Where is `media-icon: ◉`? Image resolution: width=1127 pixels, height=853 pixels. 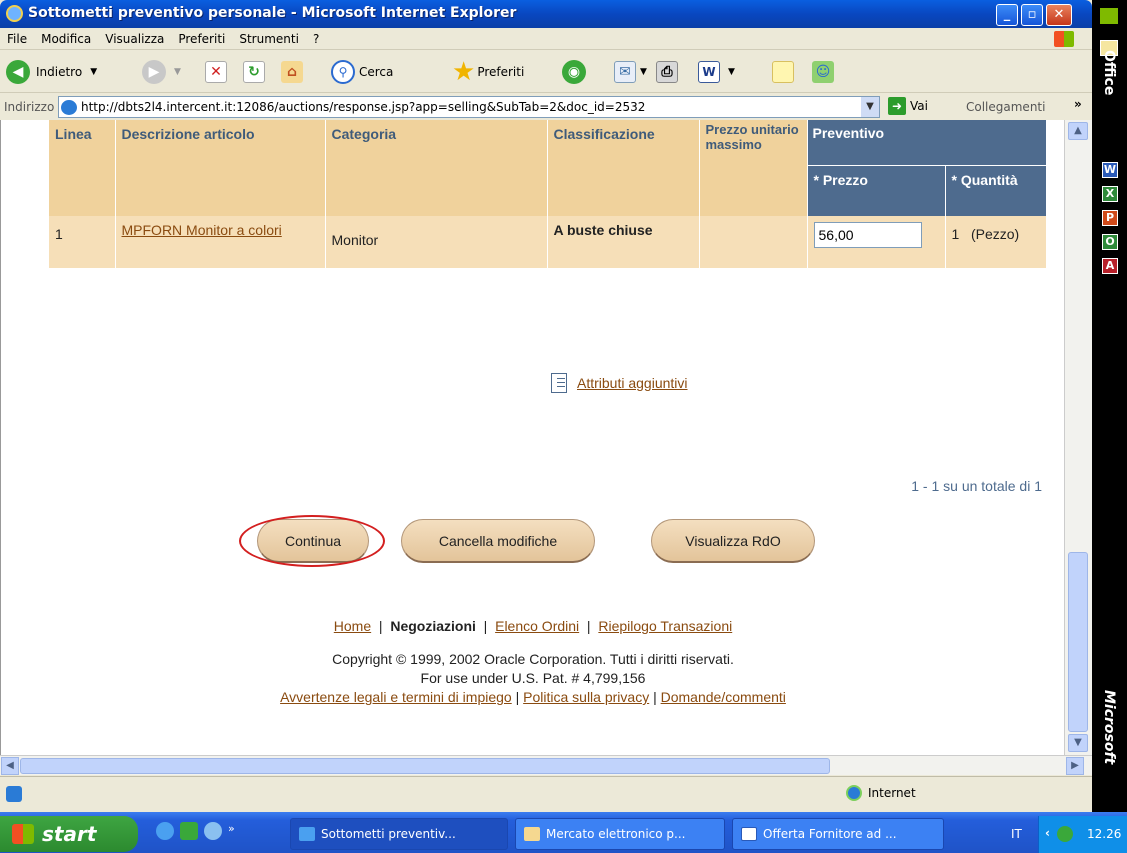 media-icon: ◉ is located at coordinates (574, 72).